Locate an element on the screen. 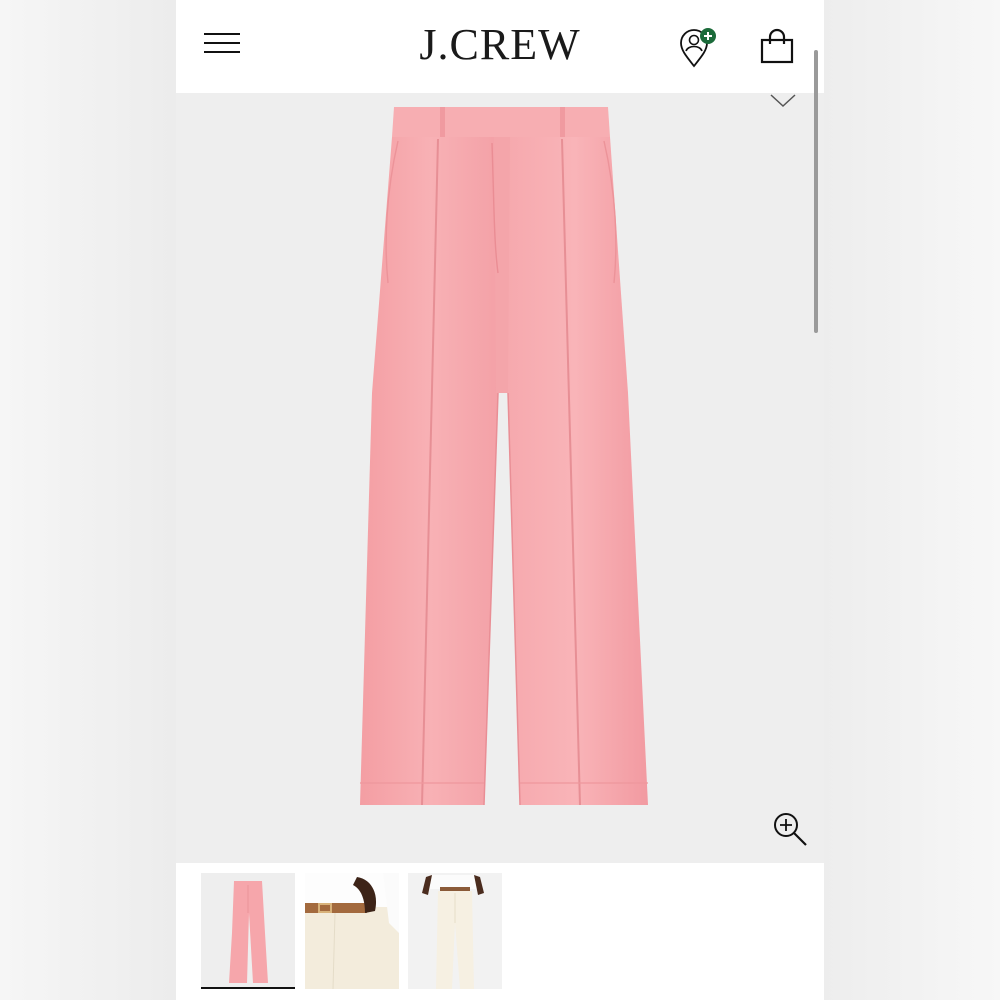 The image size is (1000, 1000). thumbnail-selected-indicator is located at coordinates (248, 988).